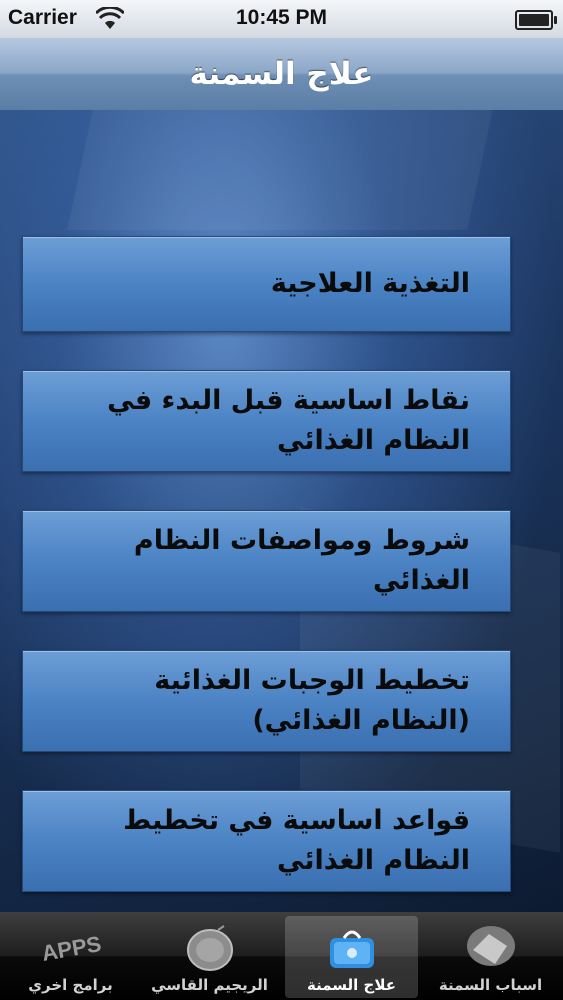 The width and height of the screenshot is (563, 1000). I want to click on scale-icon, so click(351, 949).